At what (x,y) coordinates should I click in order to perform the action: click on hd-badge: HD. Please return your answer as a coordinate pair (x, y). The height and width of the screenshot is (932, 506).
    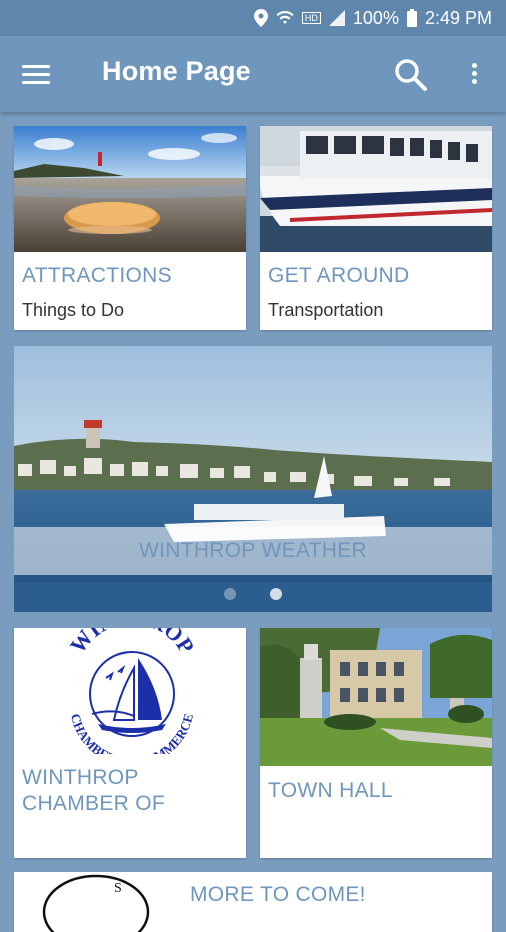
    Looking at the image, I should click on (311, 18).